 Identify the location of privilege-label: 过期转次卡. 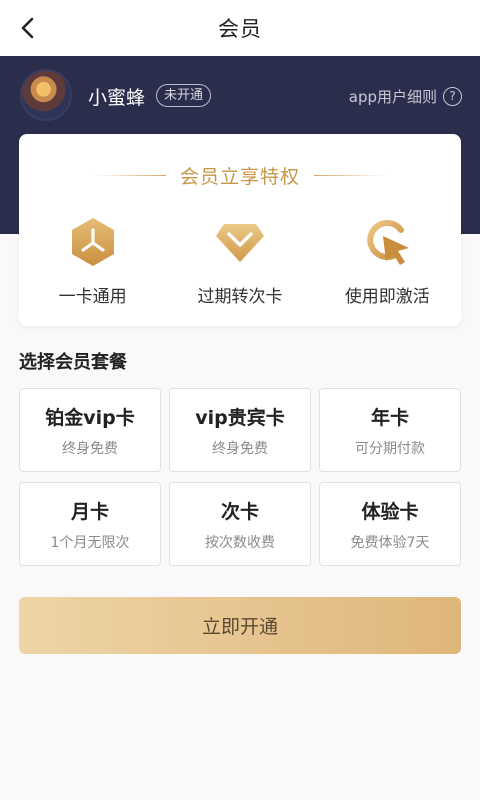
(240, 297).